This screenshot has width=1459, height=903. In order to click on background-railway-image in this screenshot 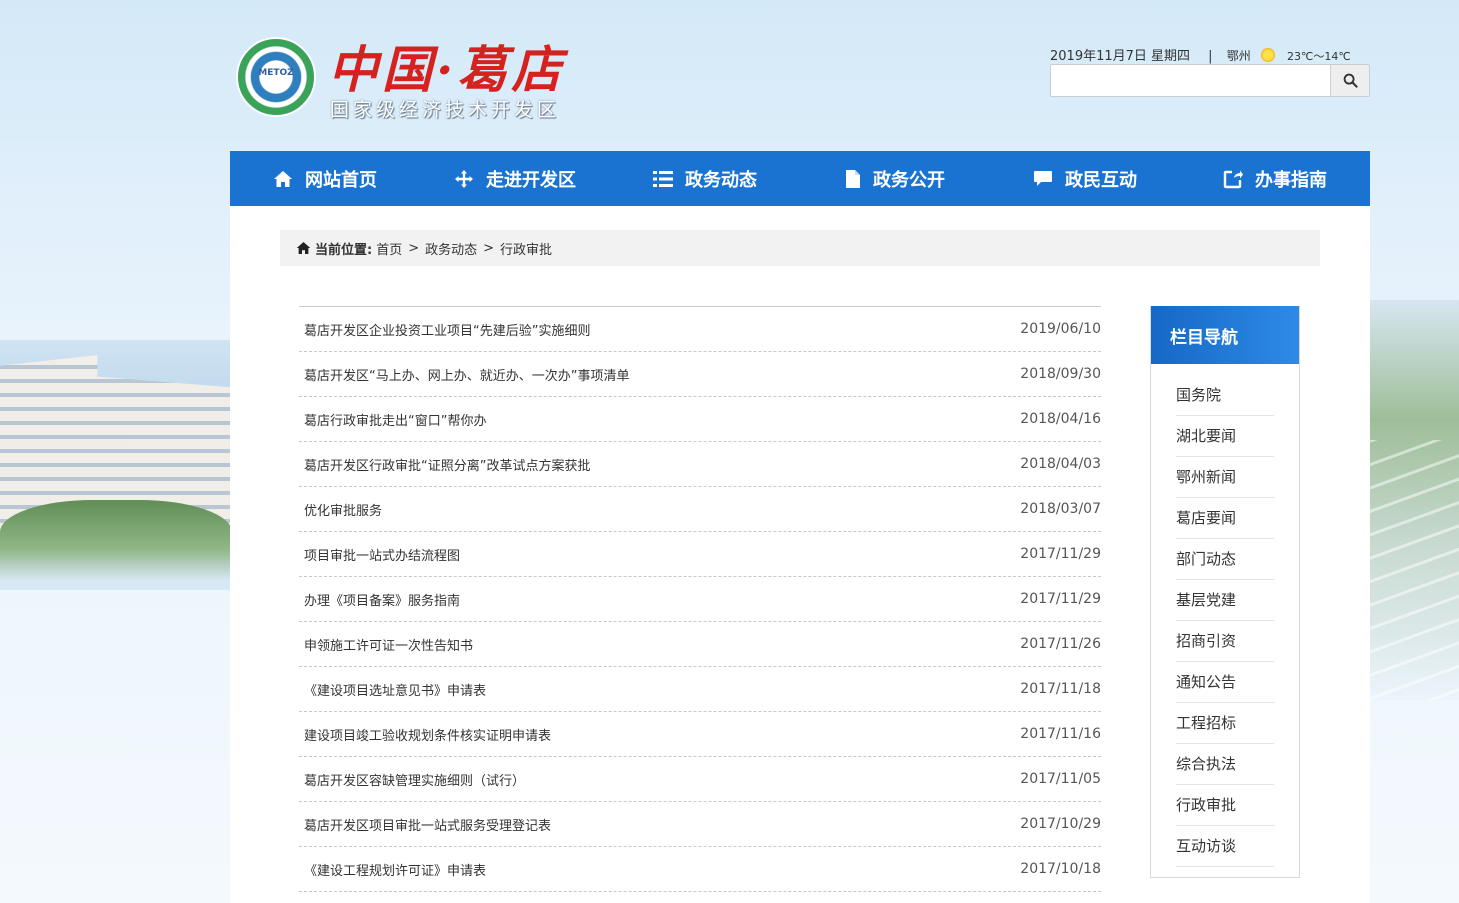, I will do `click(1414, 570)`.